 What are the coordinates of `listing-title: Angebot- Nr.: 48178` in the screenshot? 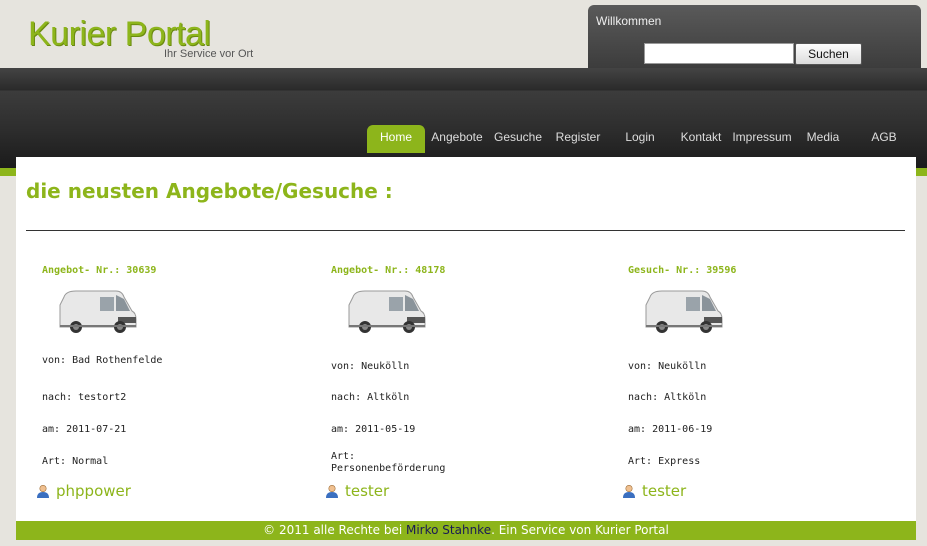 It's located at (451, 270).